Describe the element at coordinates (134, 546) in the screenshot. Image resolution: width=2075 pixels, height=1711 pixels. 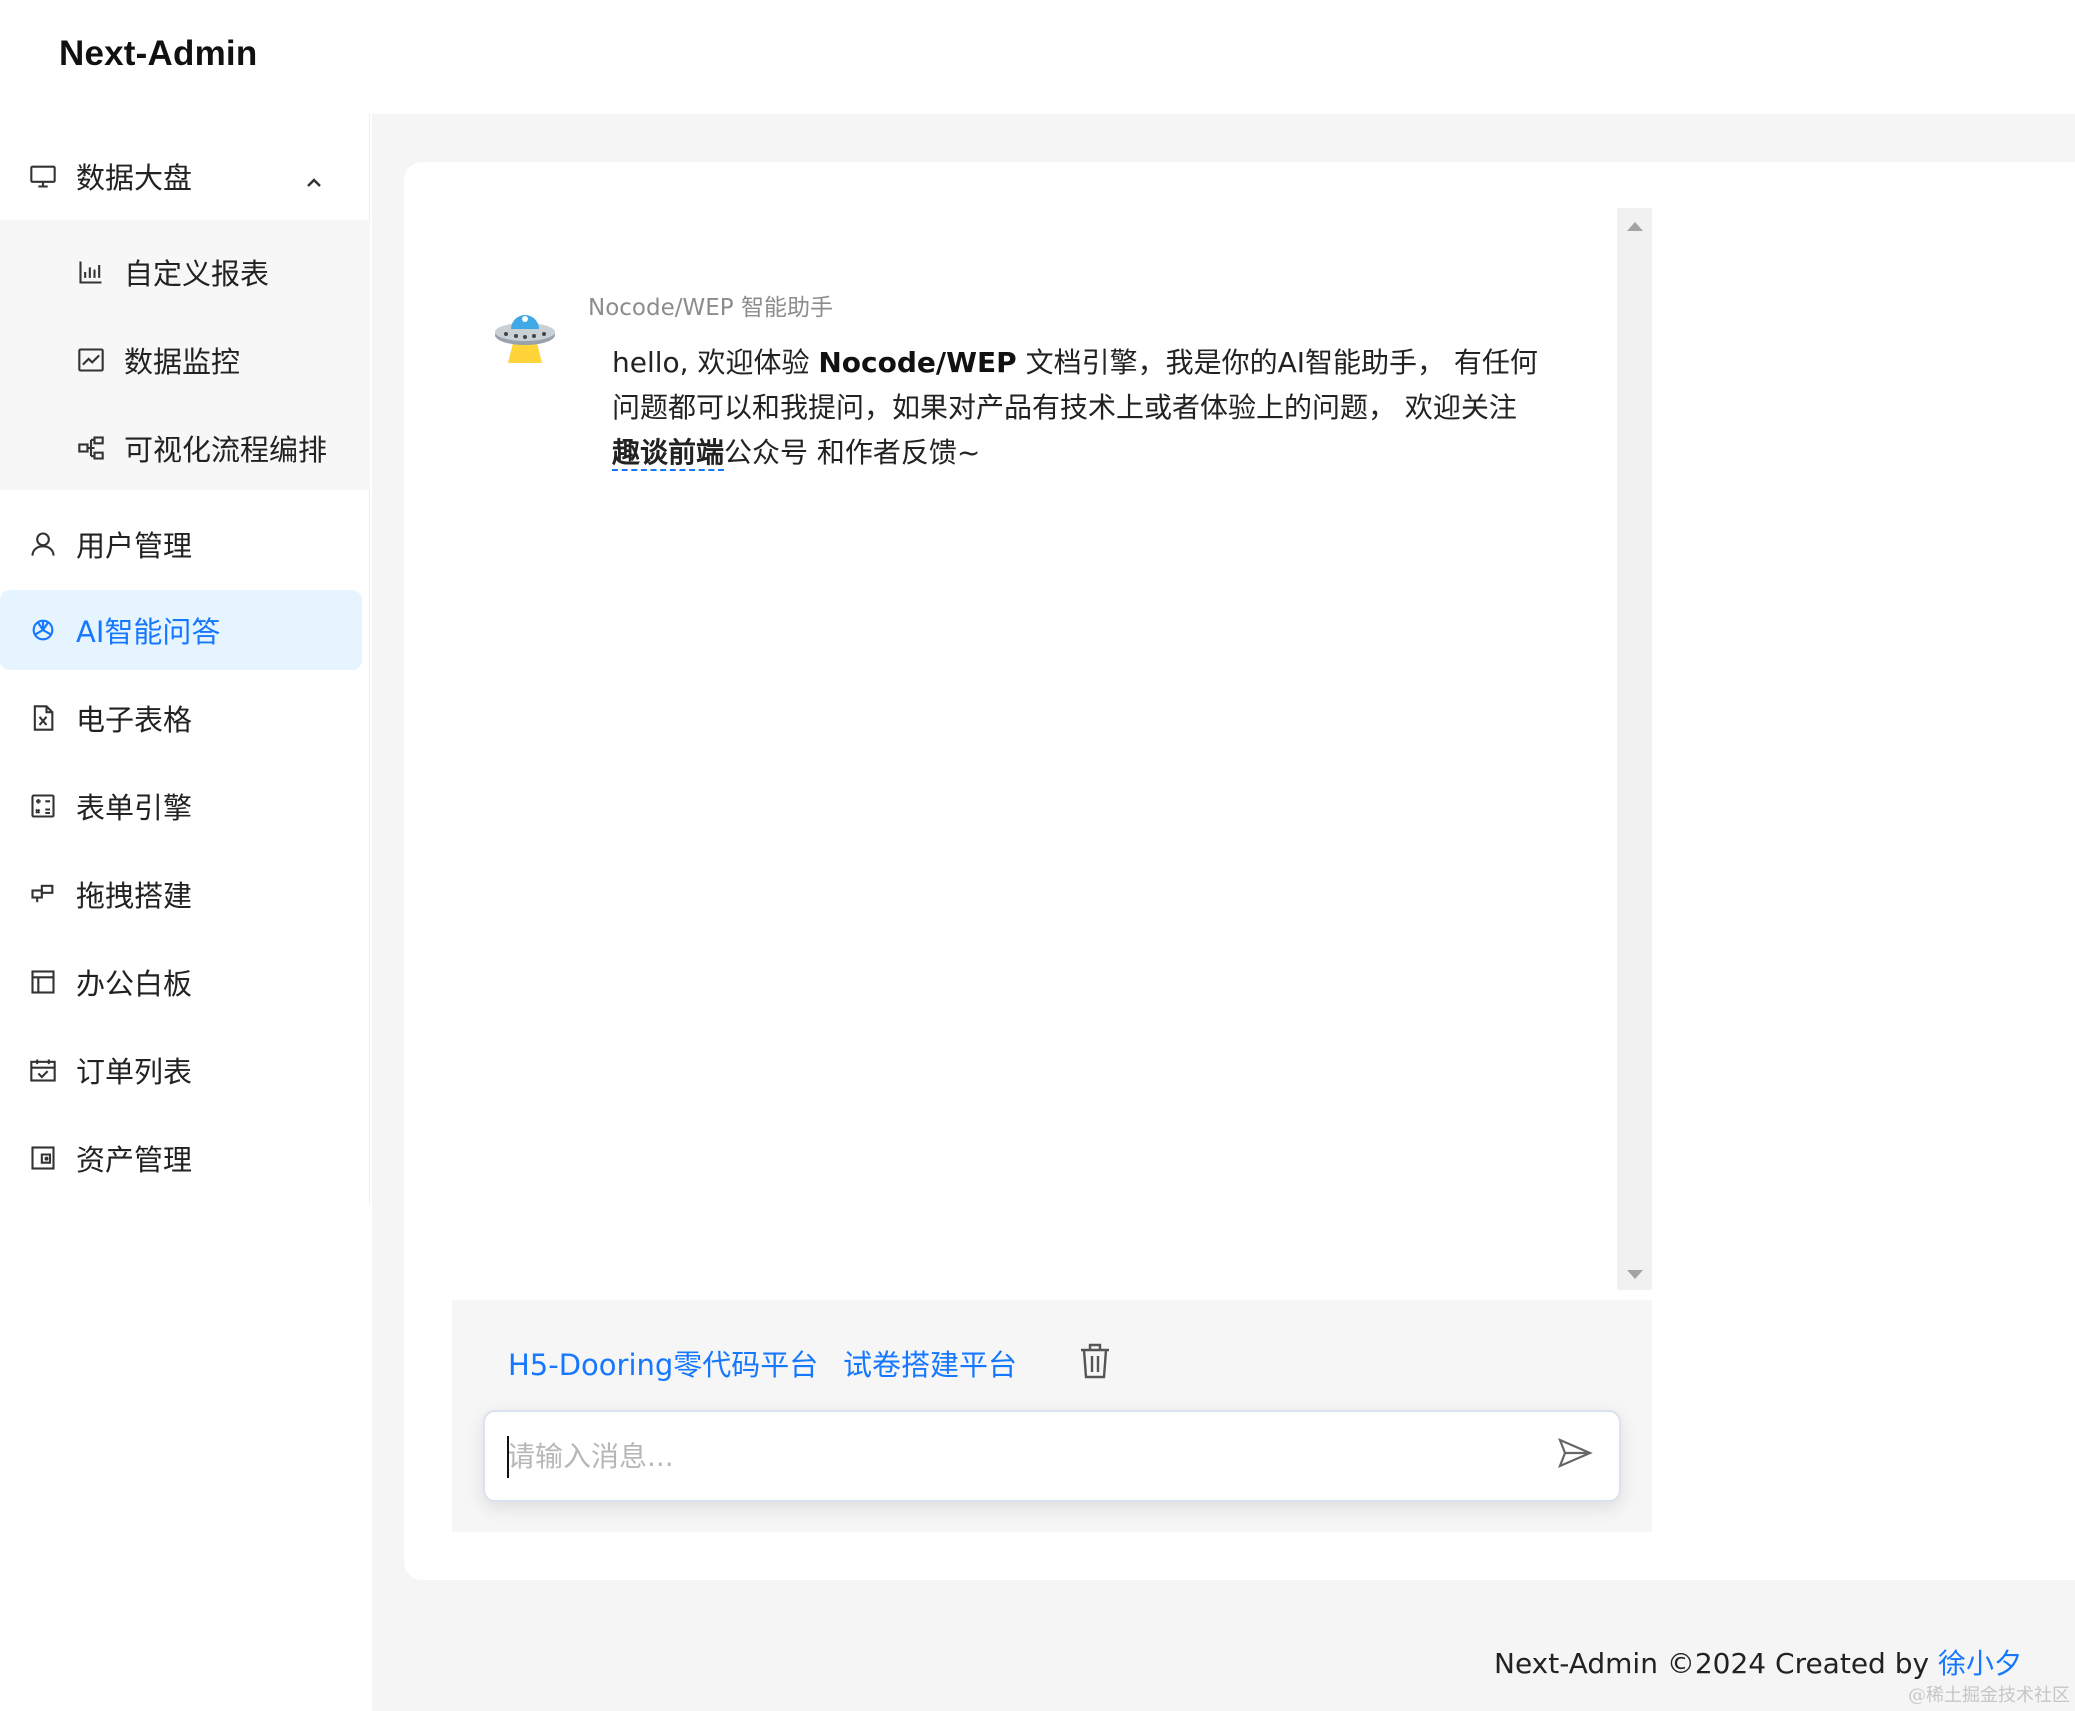
I see `sidebar-item-label: 用户管理` at that location.